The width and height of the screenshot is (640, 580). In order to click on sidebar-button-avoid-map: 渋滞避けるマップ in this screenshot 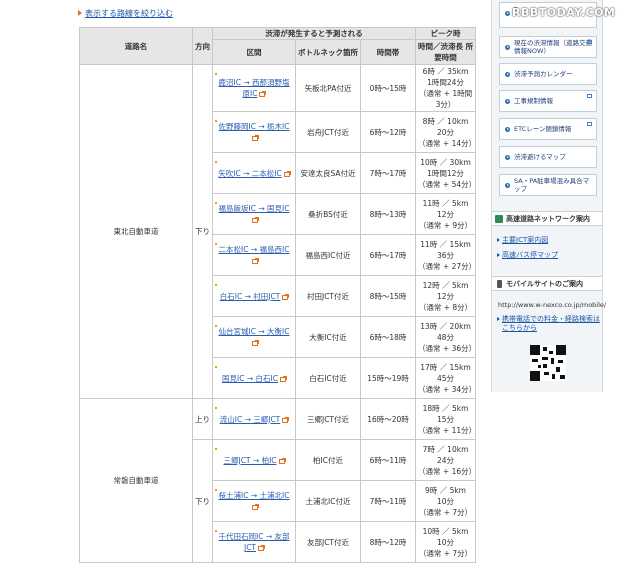, I will do `click(548, 157)`.